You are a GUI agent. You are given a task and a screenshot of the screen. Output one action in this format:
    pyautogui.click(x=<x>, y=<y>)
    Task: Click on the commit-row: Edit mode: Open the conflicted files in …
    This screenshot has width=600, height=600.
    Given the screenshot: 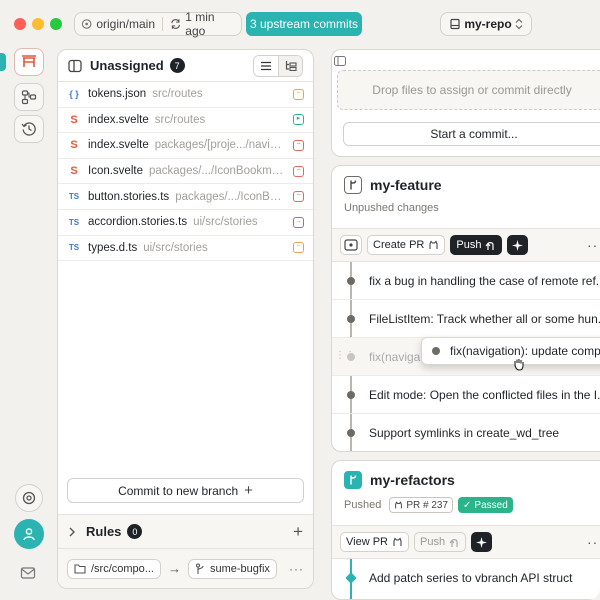 What is the action you would take?
    pyautogui.click(x=466, y=395)
    